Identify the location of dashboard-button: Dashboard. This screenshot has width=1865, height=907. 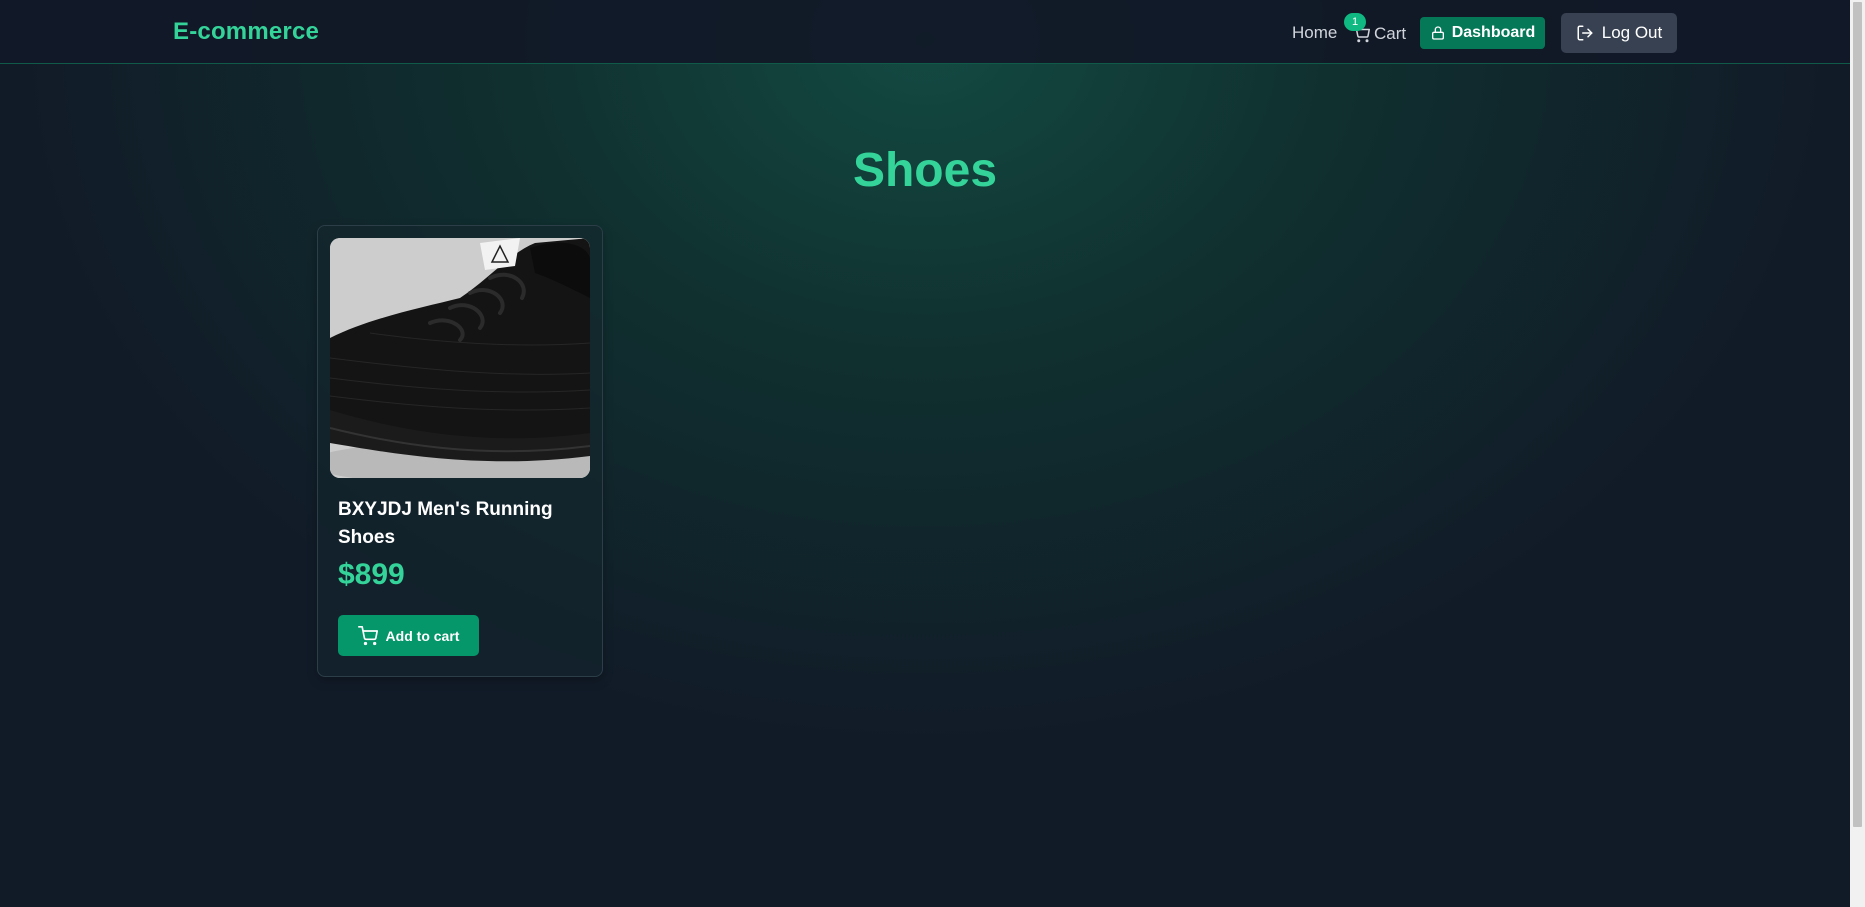
(1482, 33).